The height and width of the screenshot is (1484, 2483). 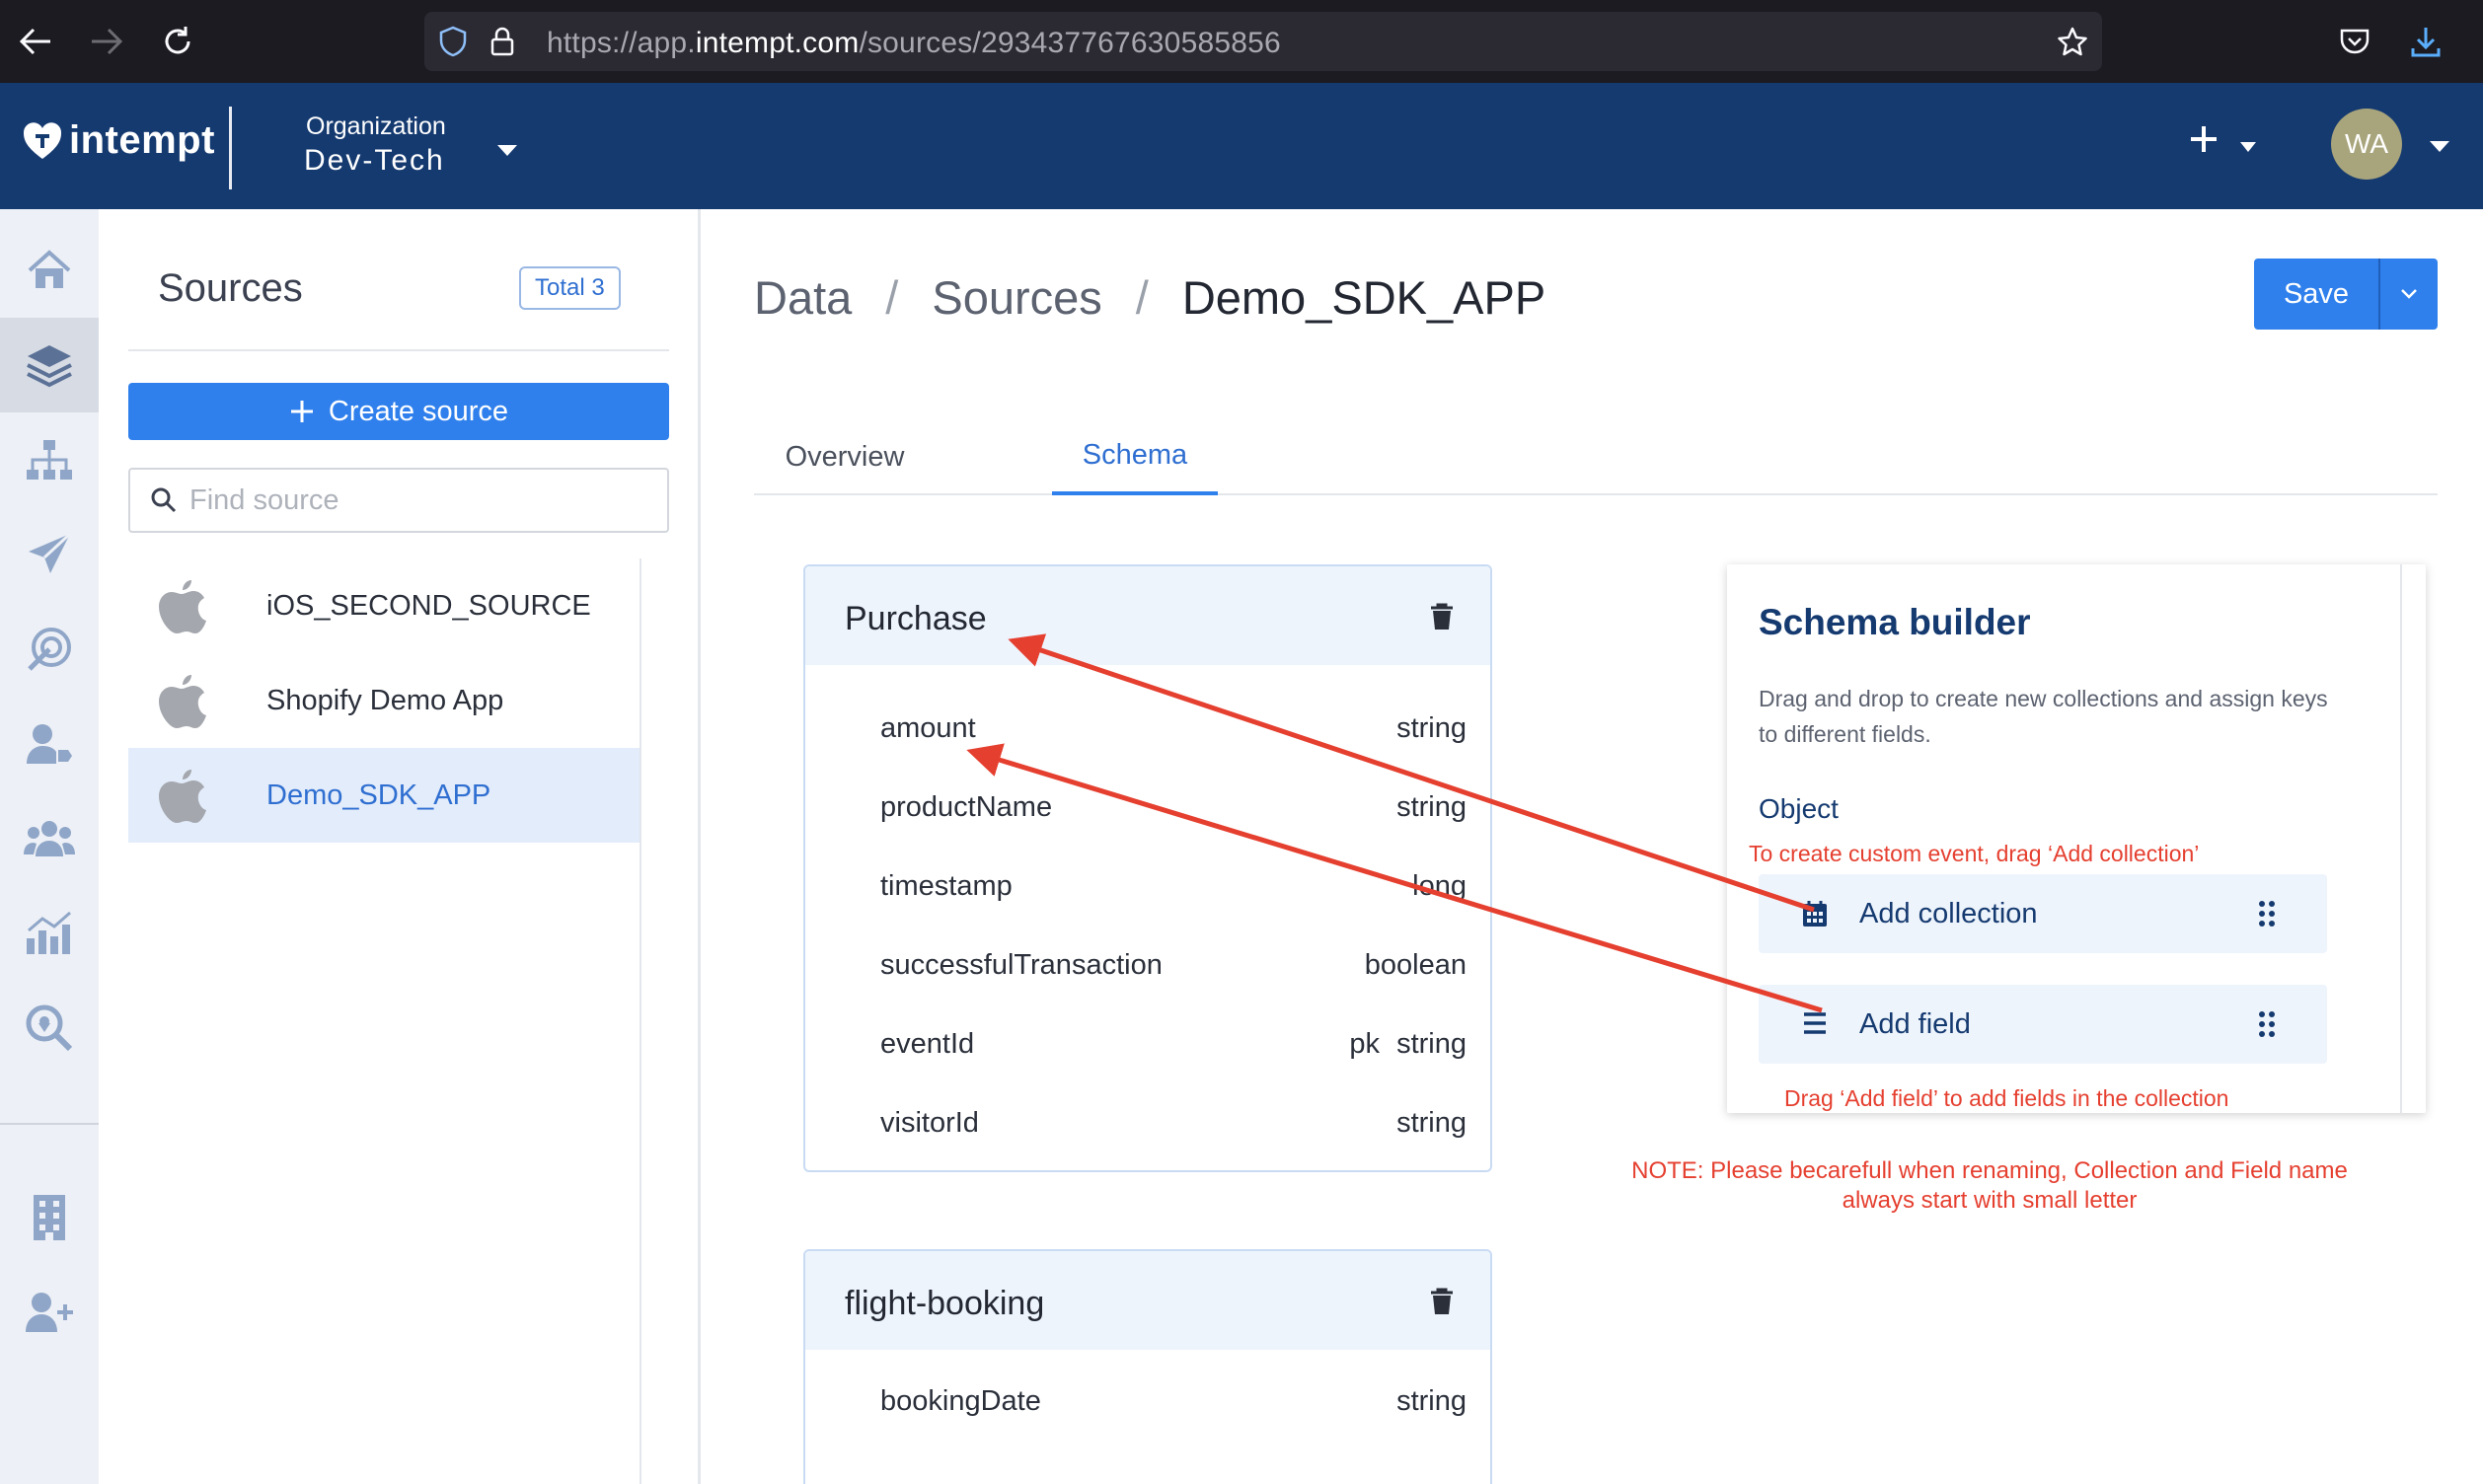 I want to click on source-label: Shopify Demo App, so click(x=385, y=700).